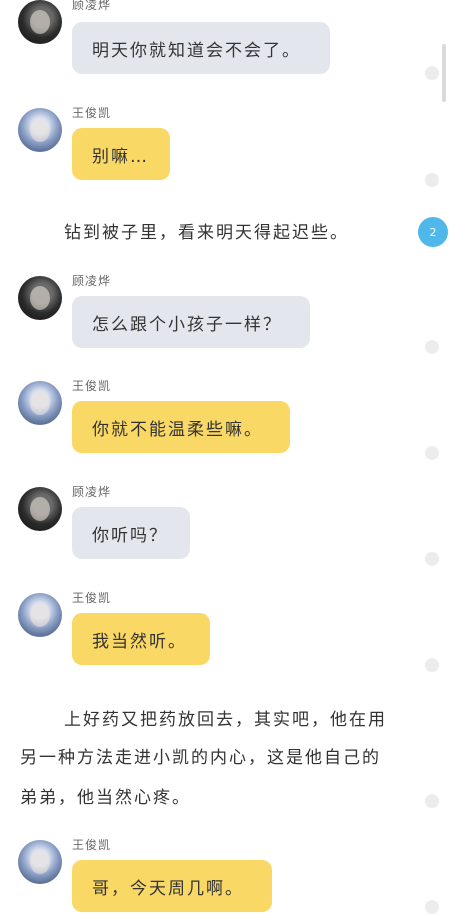 The height and width of the screenshot is (914, 450). I want to click on message-bubble: 你听吗？, so click(131, 533).